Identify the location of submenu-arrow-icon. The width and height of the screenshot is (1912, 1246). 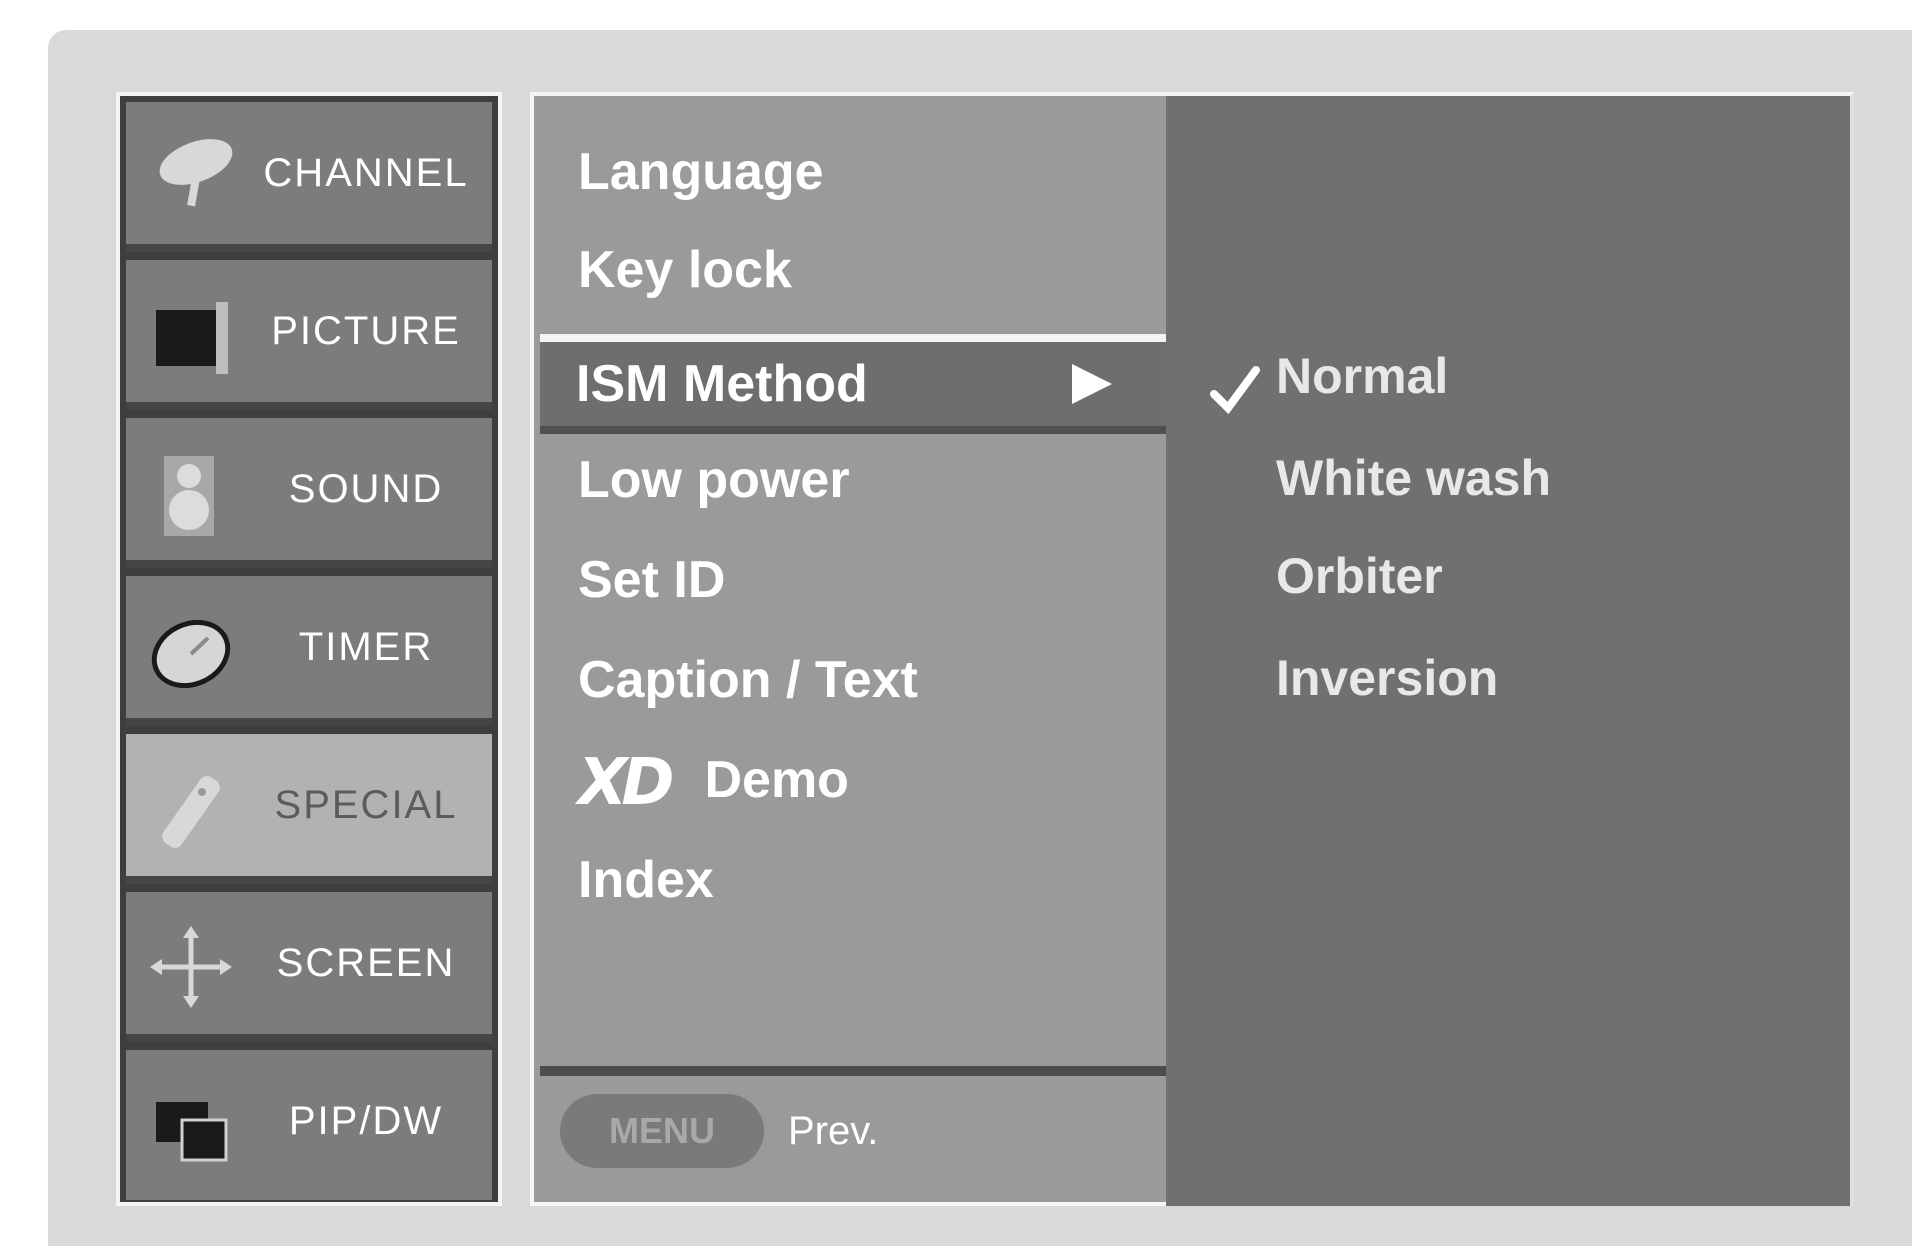
(1092, 384).